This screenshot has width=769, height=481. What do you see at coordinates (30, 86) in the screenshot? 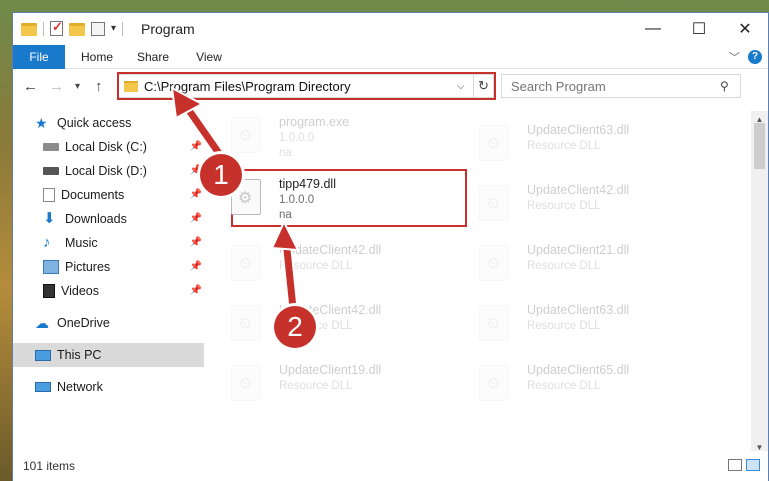
I see `back-arrow-icon: ←` at bounding box center [30, 86].